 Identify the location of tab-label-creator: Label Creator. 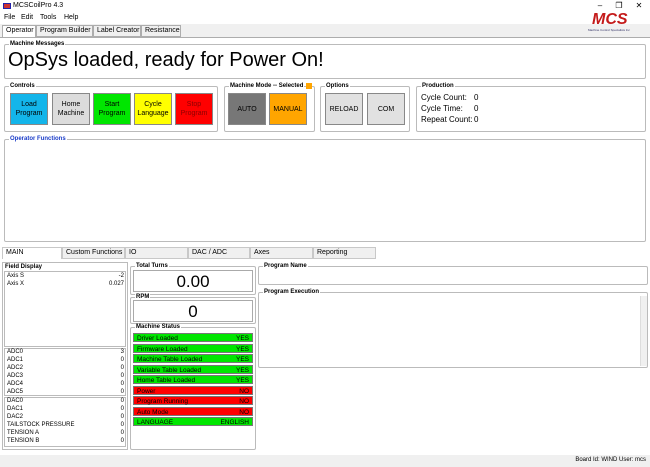
(117, 31).